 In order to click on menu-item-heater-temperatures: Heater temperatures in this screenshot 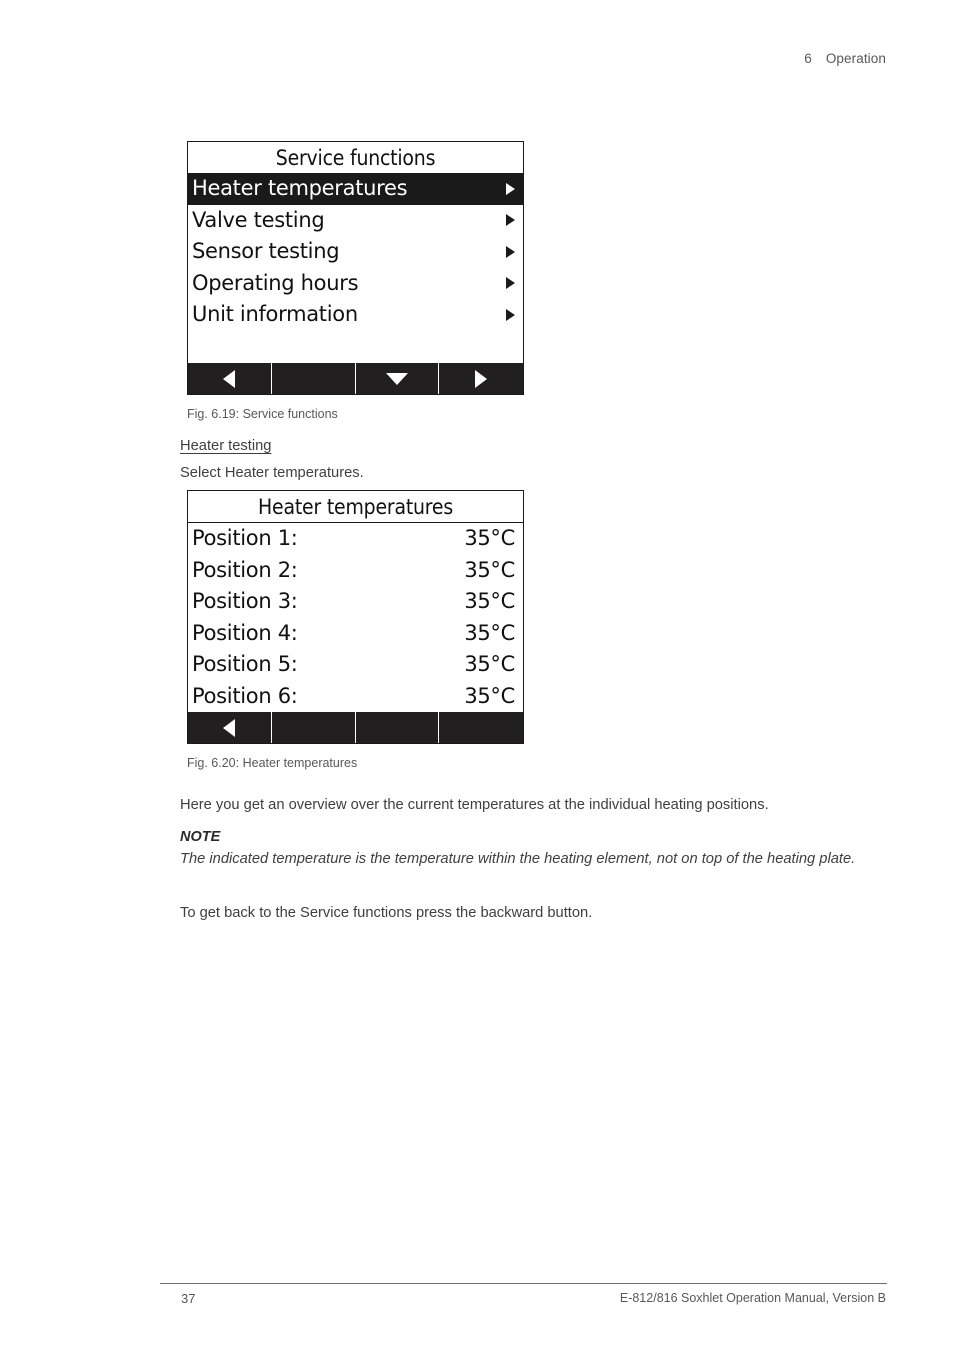, I will do `click(355, 189)`.